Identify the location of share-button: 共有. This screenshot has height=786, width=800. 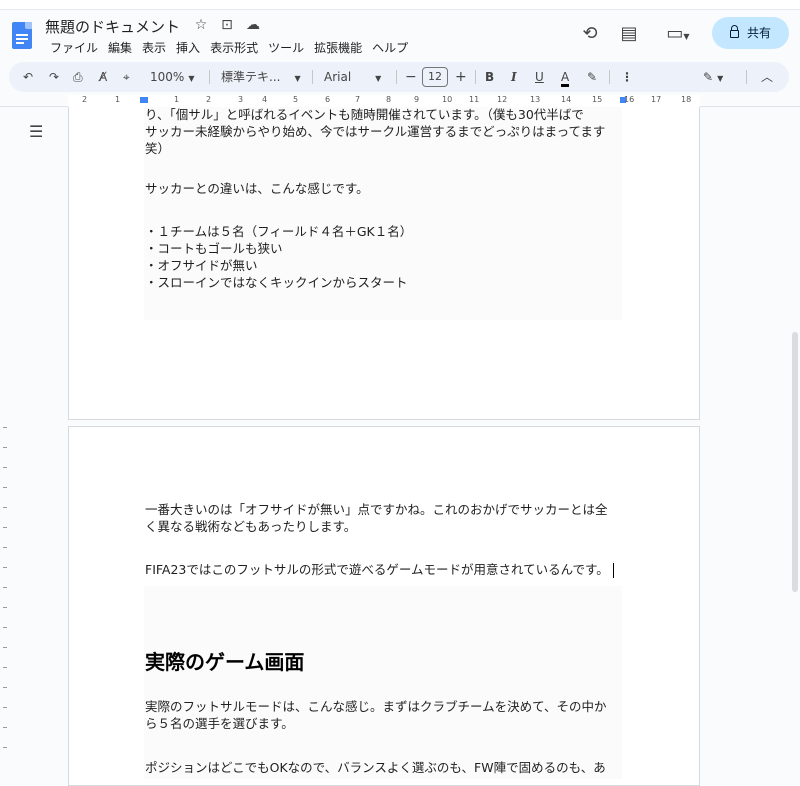
(750, 33).